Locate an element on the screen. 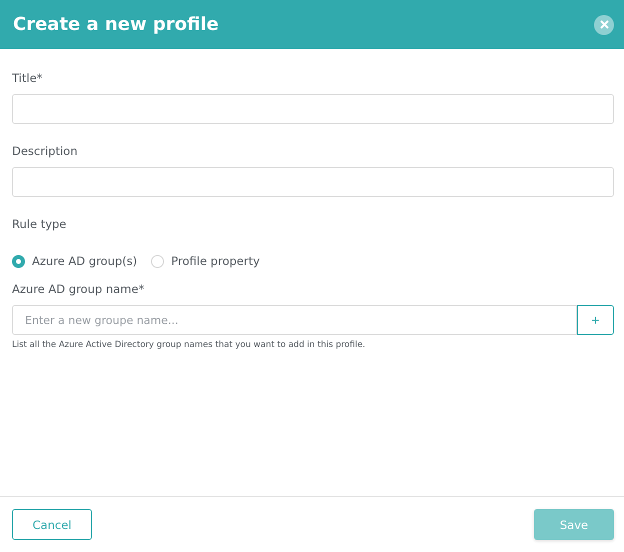 The width and height of the screenshot is (624, 552). field-label: Rule type is located at coordinates (40, 224).